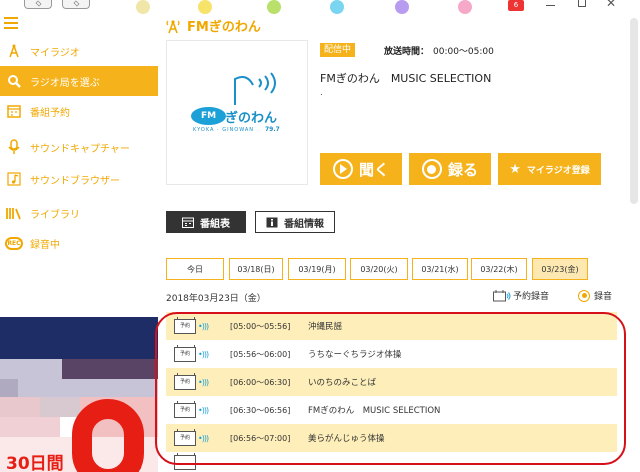 The image size is (640, 472). I want to click on sidebar-item-recording: REC 録音中, so click(79, 243).